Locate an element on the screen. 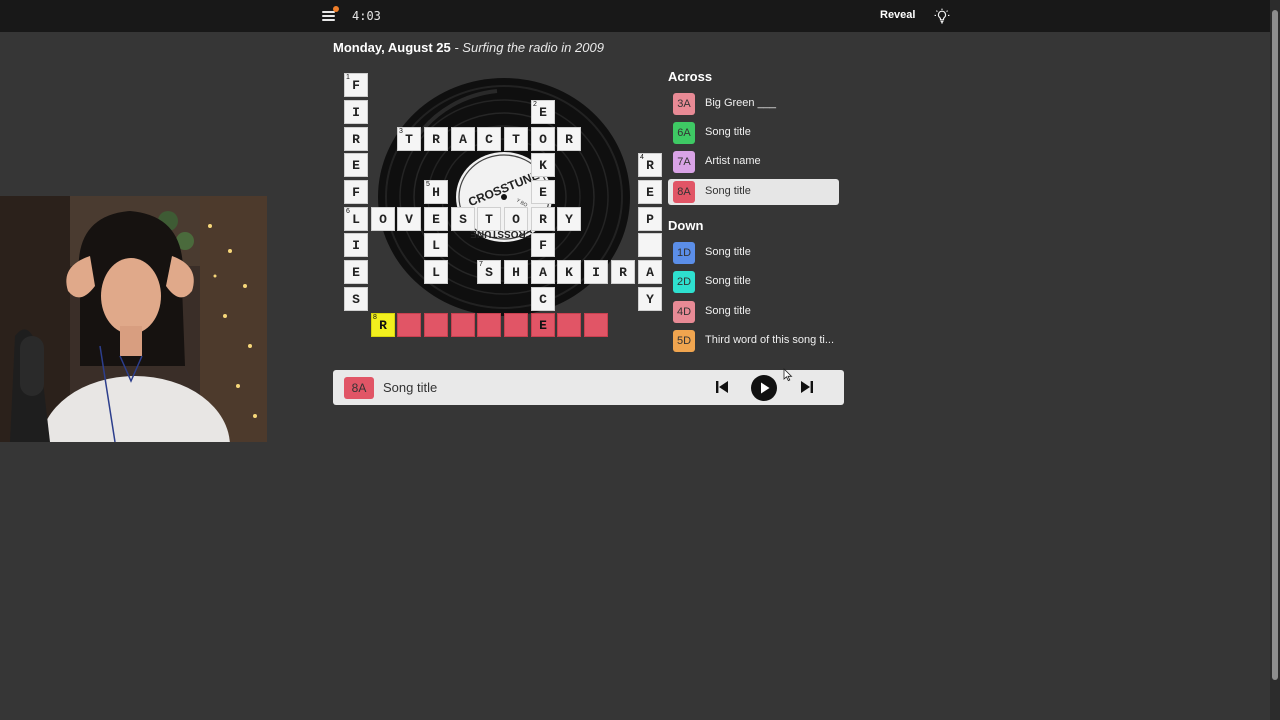 The height and width of the screenshot is (720, 1280). clue-badge: 8A is located at coordinates (684, 192).